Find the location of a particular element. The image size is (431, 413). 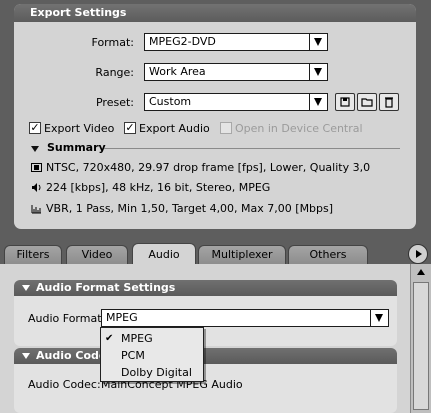

save-preset-button is located at coordinates (345, 102).